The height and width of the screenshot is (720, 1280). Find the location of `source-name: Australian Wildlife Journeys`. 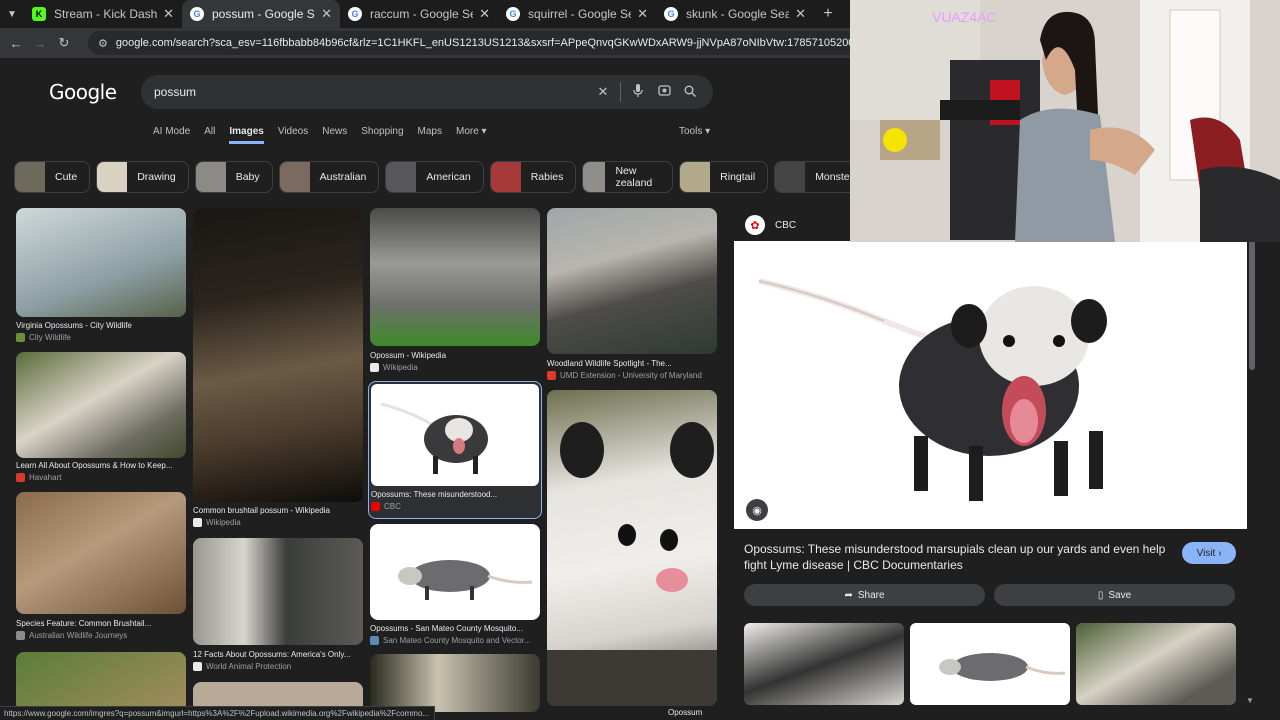

source-name: Australian Wildlife Journeys is located at coordinates (78, 635).